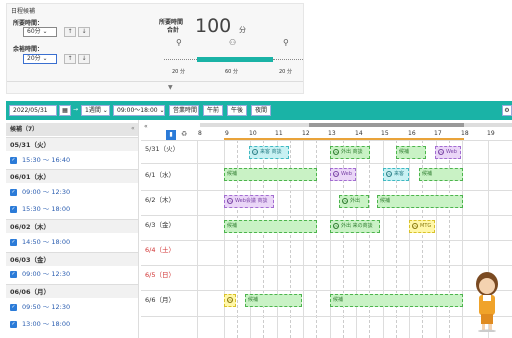  I want to click on candidate-list-header: 候補（7）, so click(72, 129).